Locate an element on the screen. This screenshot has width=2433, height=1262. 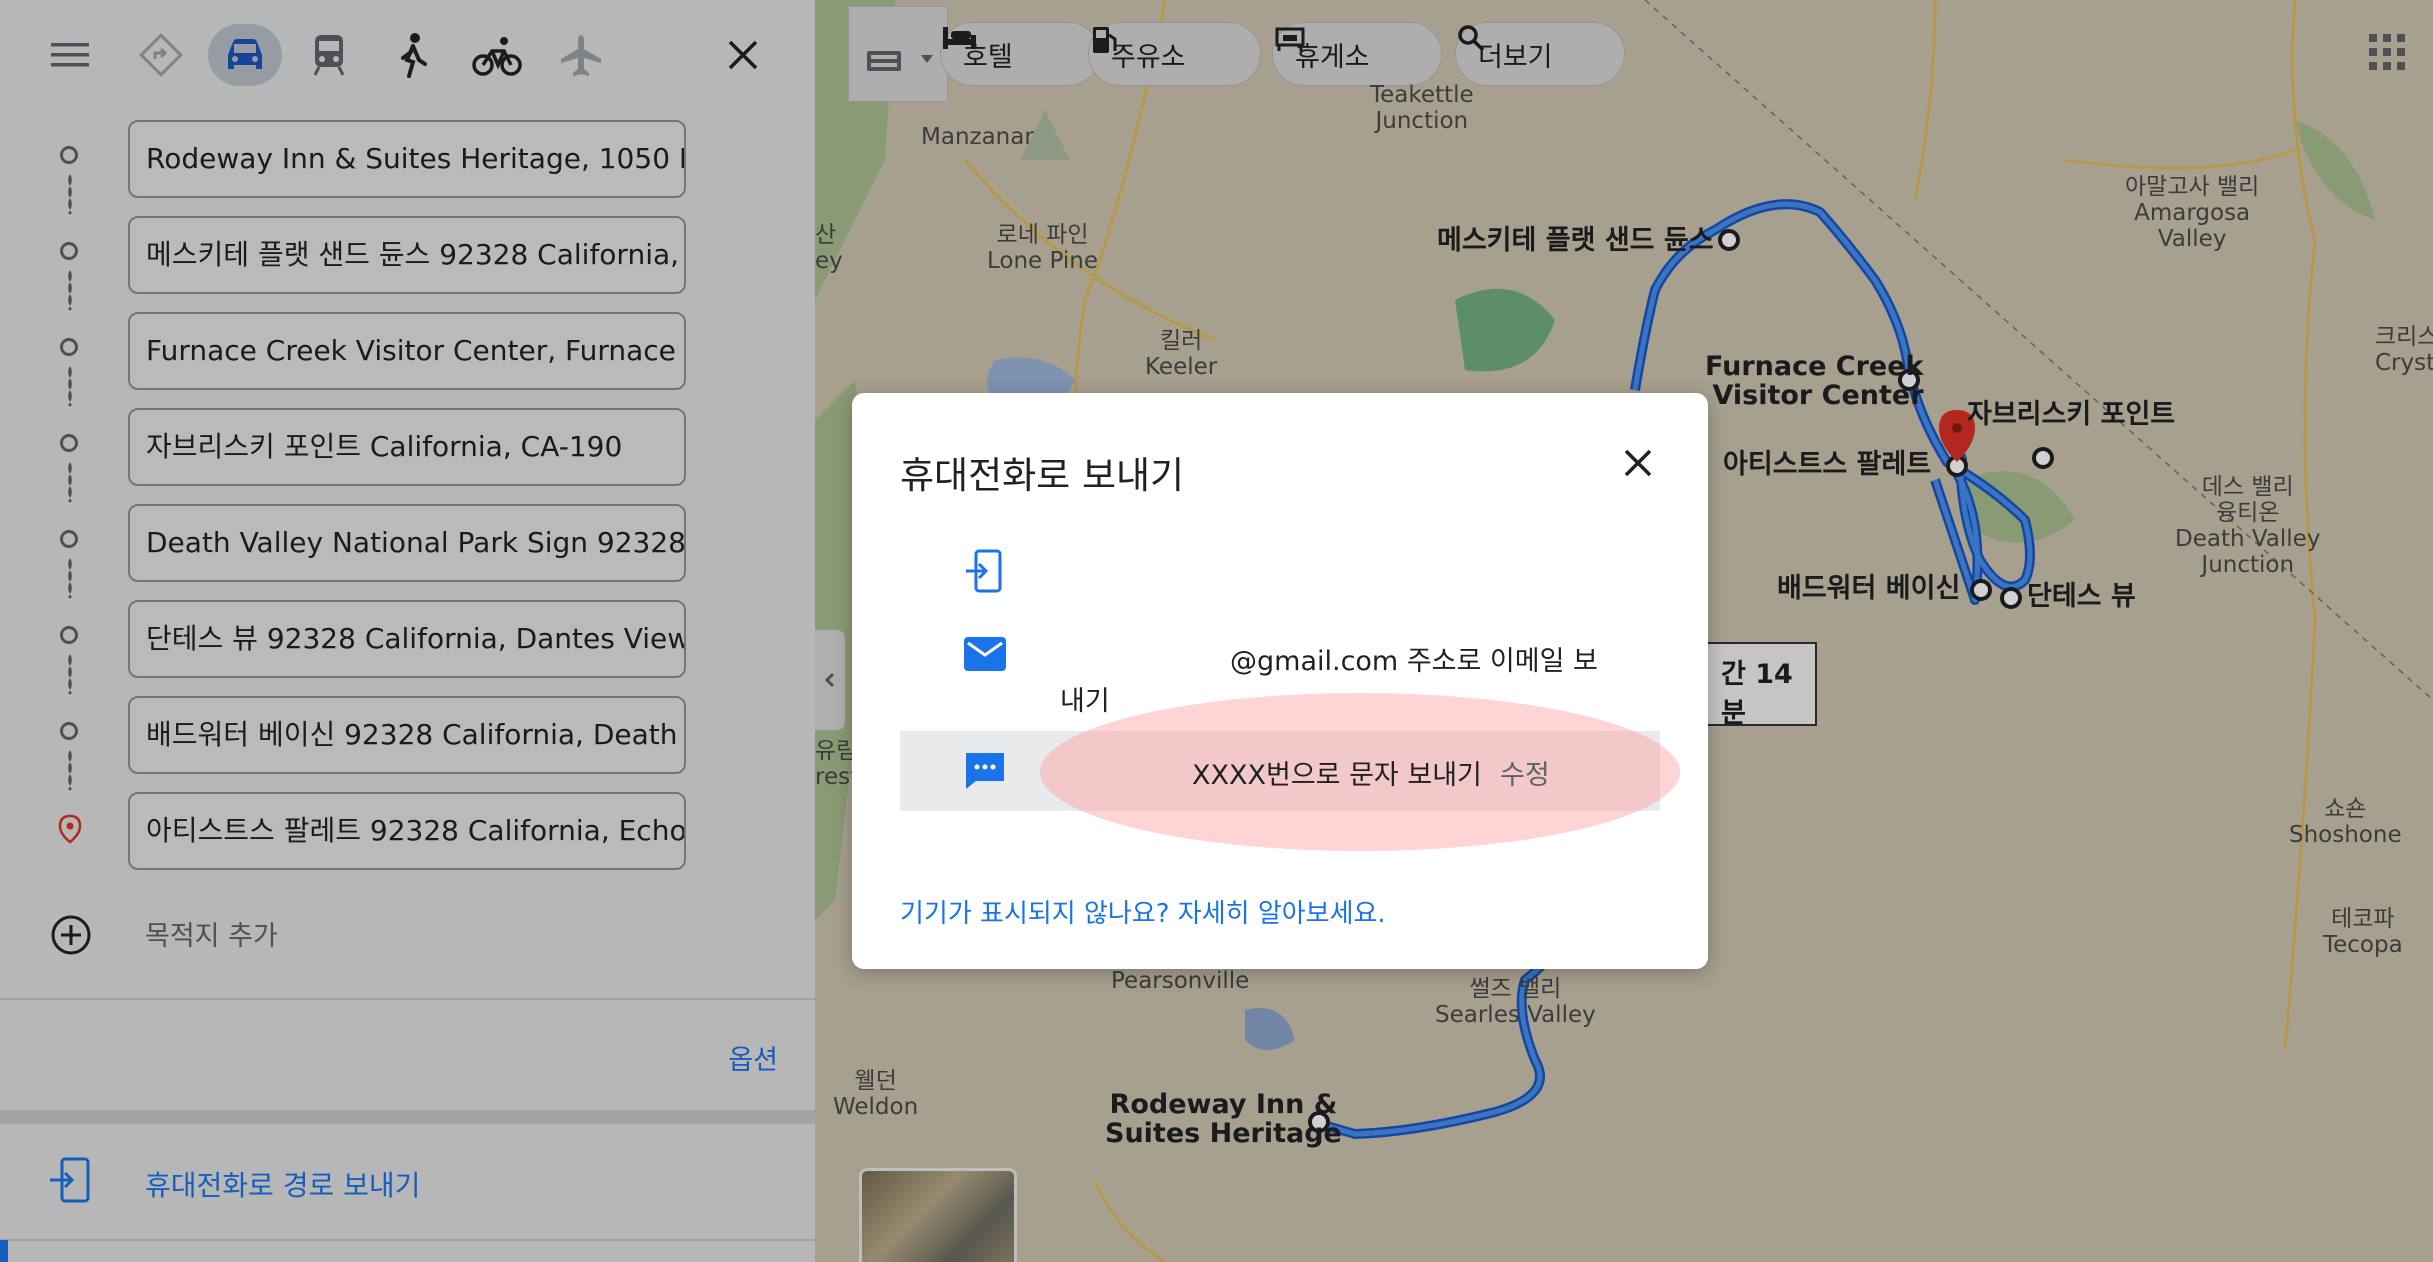
email-option-text-cont: 내기 is located at coordinates (1085, 701).